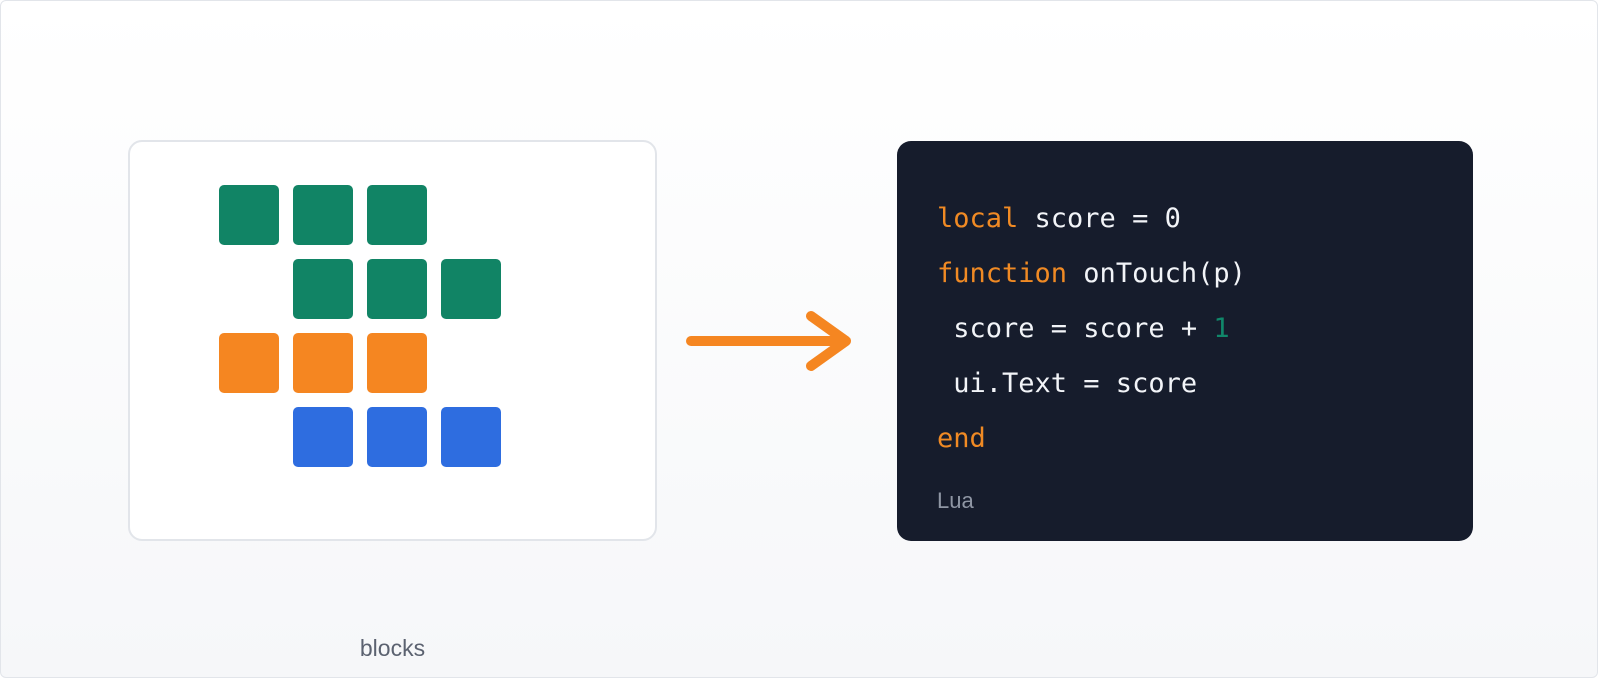  What do you see at coordinates (768, 341) in the screenshot?
I see `right-arrow-icon` at bounding box center [768, 341].